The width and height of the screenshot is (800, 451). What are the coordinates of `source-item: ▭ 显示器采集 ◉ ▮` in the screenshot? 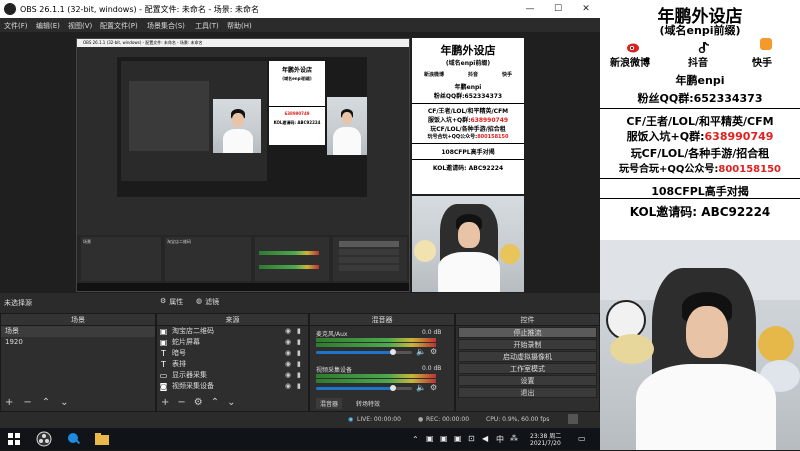 It's located at (232, 375).